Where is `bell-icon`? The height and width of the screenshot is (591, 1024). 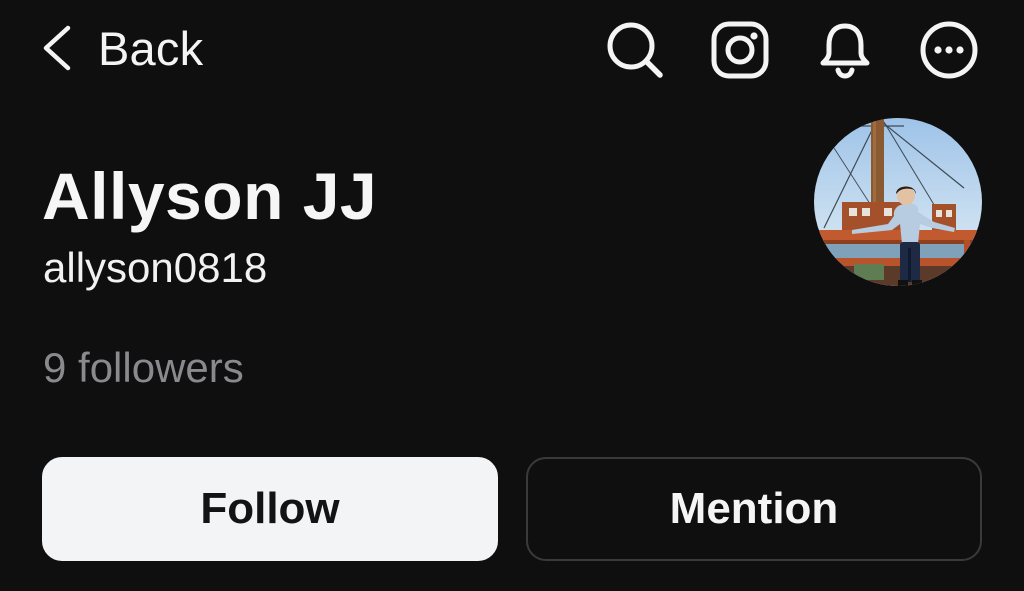 bell-icon is located at coordinates (845, 51).